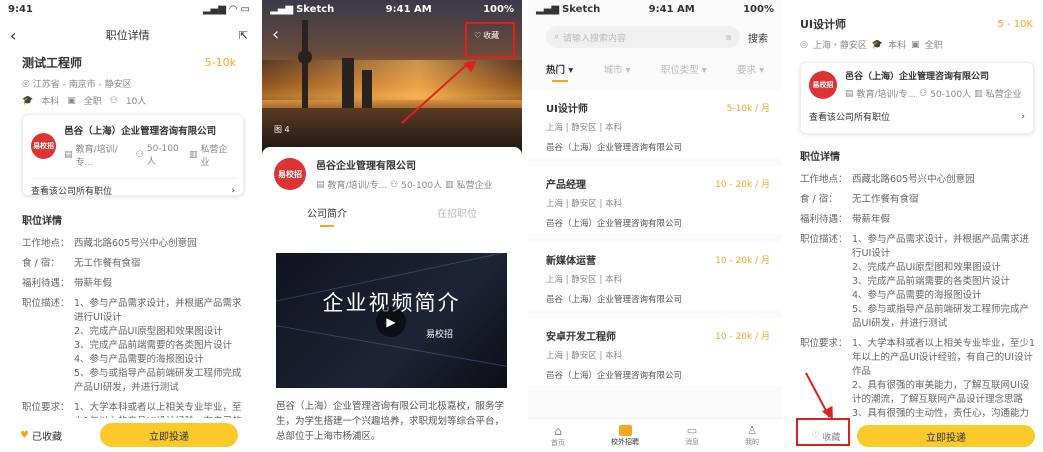 The image size is (1043, 452). What do you see at coordinates (728, 37) in the screenshot?
I see `clear-icon: ⊗` at bounding box center [728, 37].